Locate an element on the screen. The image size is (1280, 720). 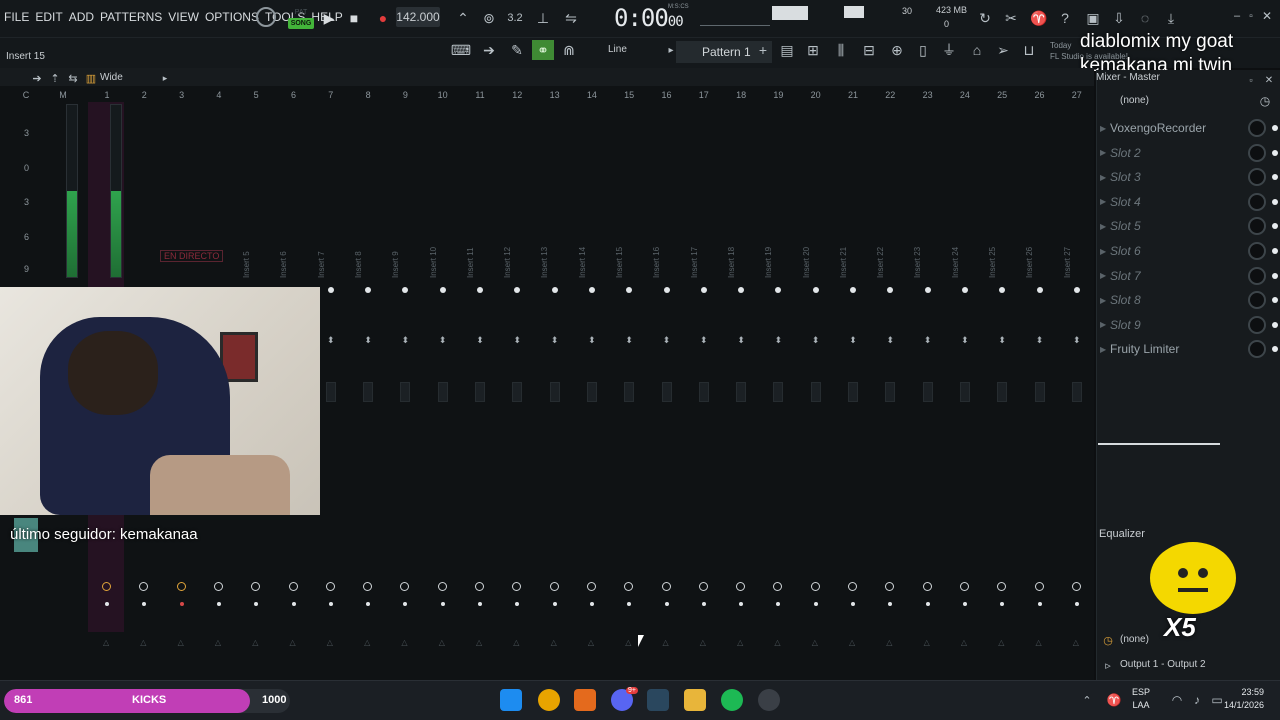
insert-name: Insert 19 is located at coordinates (768, 262).